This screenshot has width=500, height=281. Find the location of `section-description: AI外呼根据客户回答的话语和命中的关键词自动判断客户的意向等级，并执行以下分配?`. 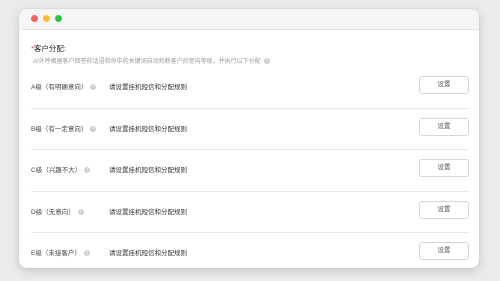

section-description: AI外呼根据客户回答的话语和命中的关键词自动判断客户的意向等级，并执行以下分配? is located at coordinates (151, 60).